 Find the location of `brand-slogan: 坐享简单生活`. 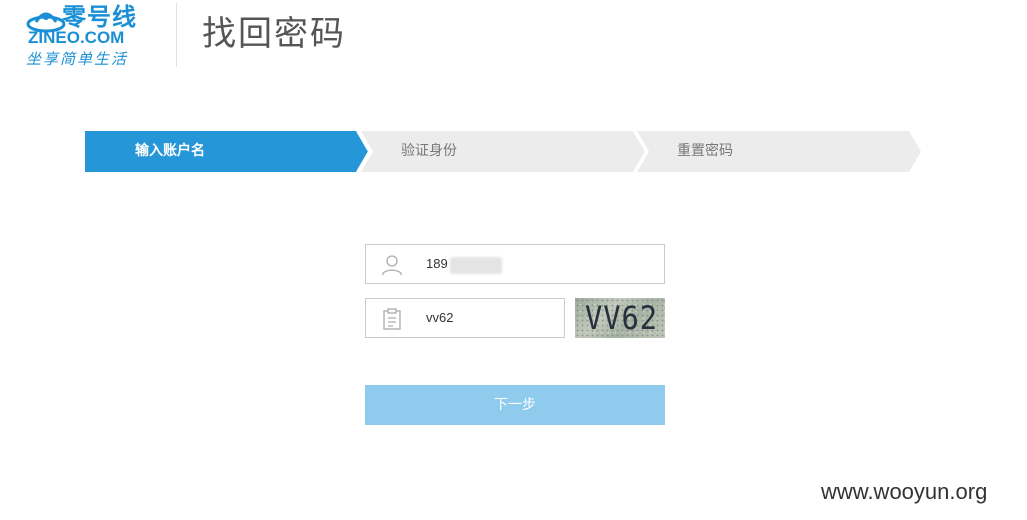

brand-slogan: 坐享简单生活 is located at coordinates (77, 59).